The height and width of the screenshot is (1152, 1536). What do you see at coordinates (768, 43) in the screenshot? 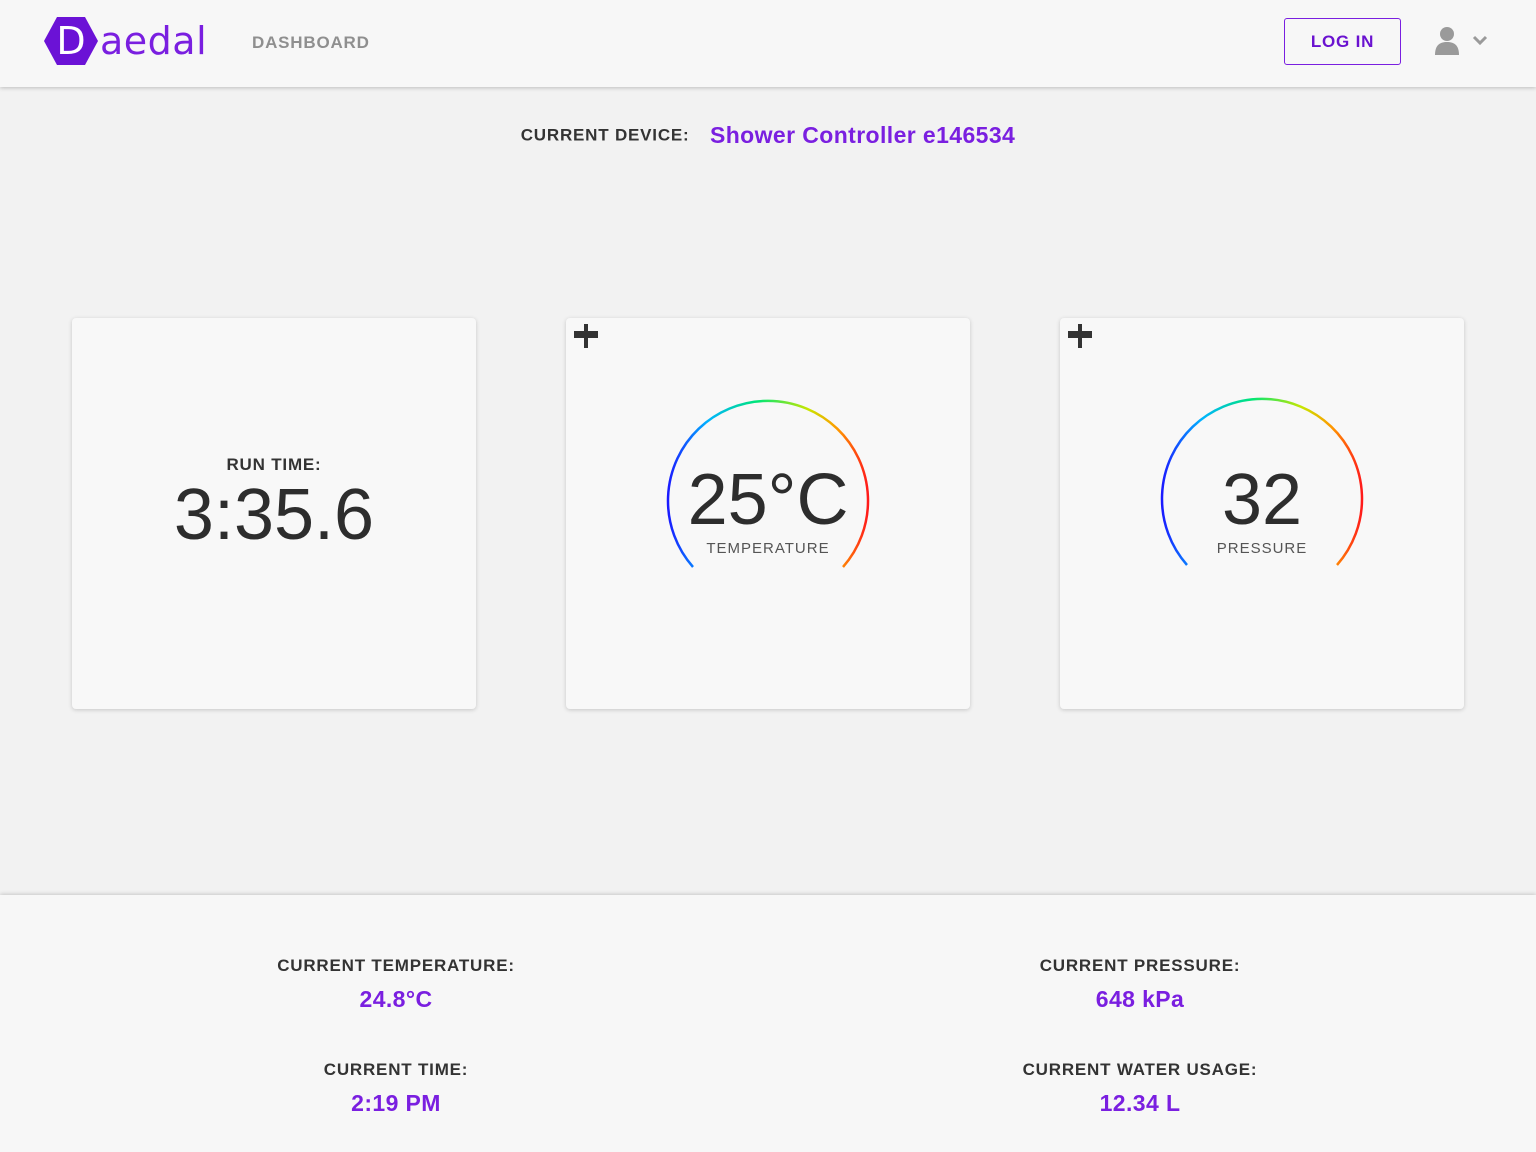
I see `top-navbar: D aedal DASHBOARD LOG IN` at bounding box center [768, 43].